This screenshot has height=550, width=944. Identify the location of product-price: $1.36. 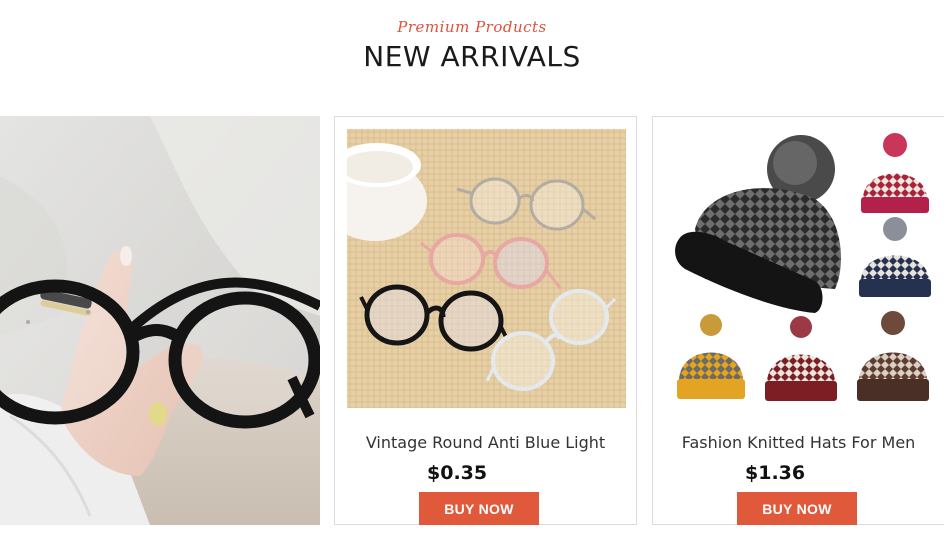
(775, 473).